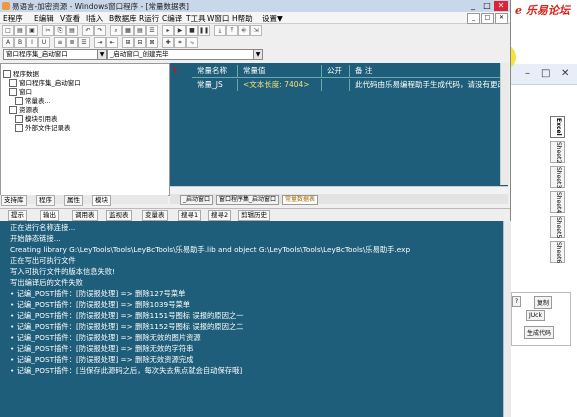  What do you see at coordinates (180, 30) in the screenshot?
I see `run-icon: ▶` at bounding box center [180, 30].